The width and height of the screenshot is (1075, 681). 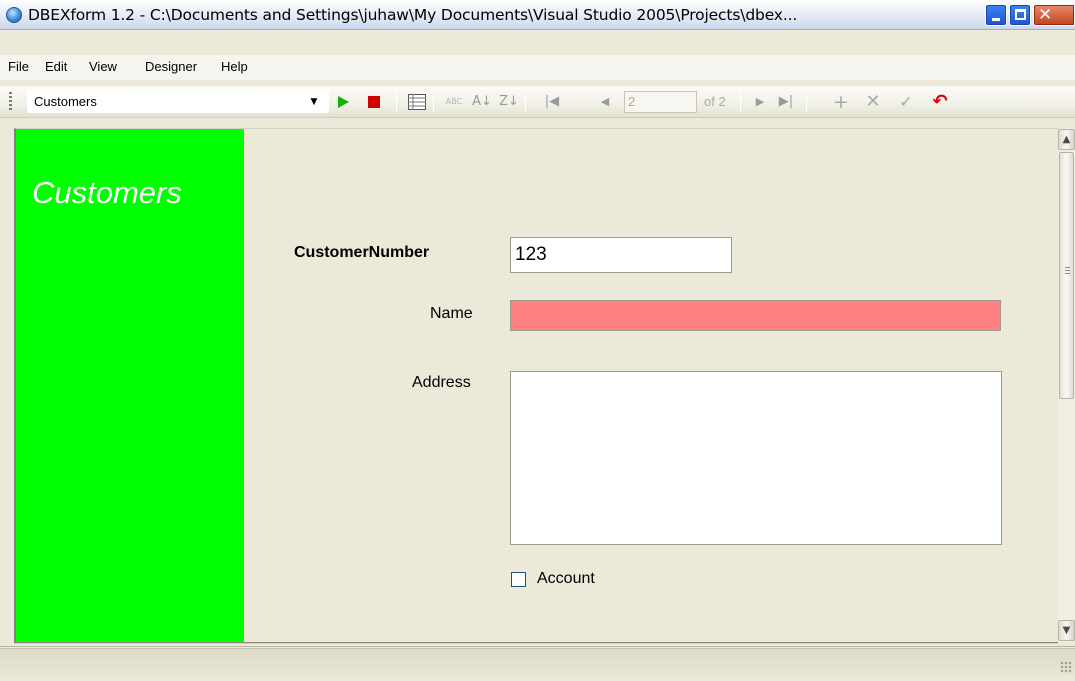 I want to click on address-label: Address, so click(x=441, y=382).